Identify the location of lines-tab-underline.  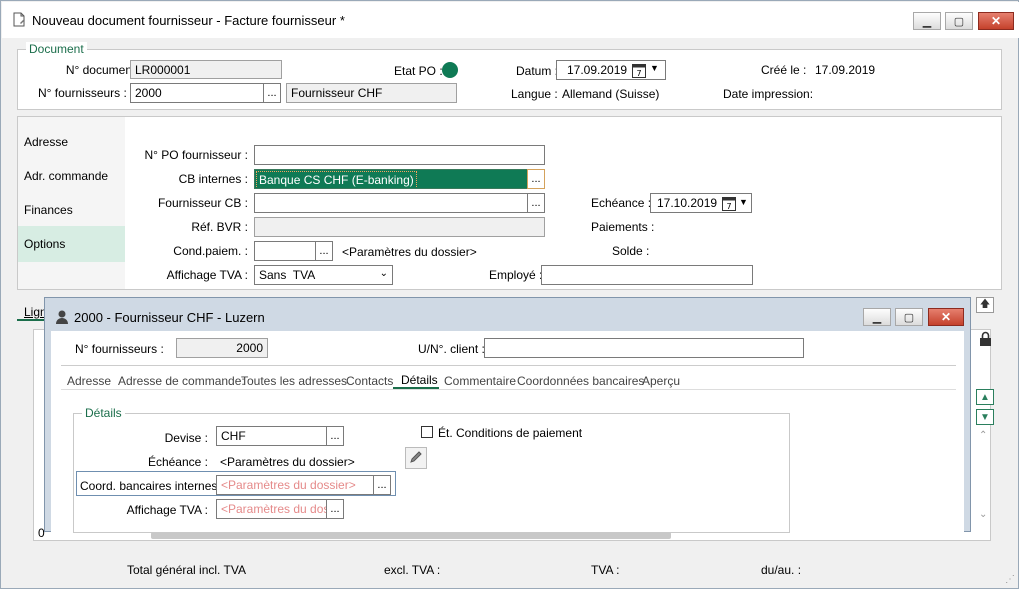
(32, 320).